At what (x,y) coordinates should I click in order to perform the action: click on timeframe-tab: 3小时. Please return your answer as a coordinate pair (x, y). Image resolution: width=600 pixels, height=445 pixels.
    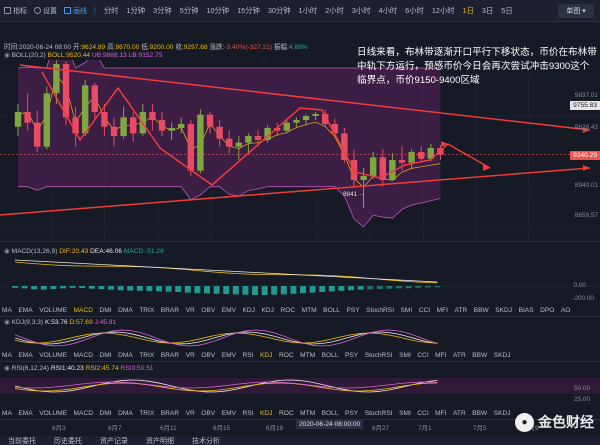
    Looking at the image, I should click on (361, 10).